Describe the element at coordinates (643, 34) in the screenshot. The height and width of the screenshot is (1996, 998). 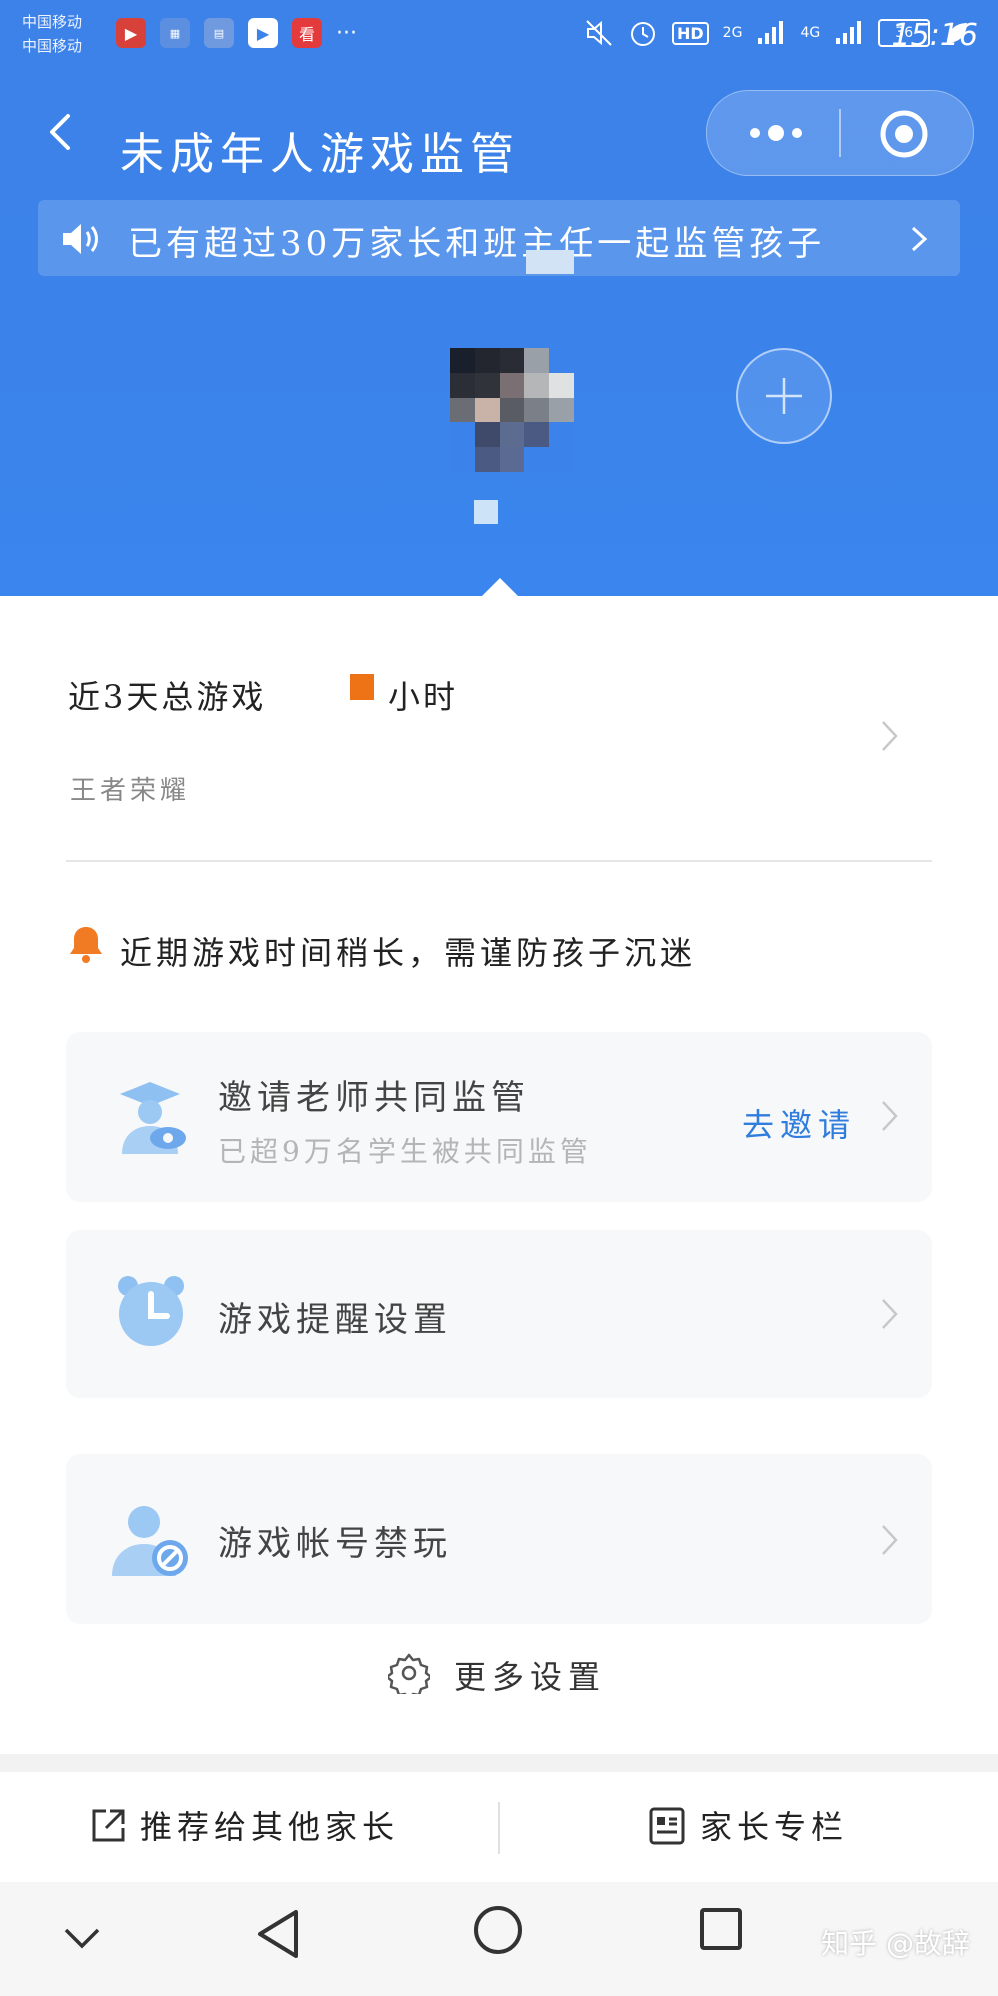
I see `alarm-icon` at that location.